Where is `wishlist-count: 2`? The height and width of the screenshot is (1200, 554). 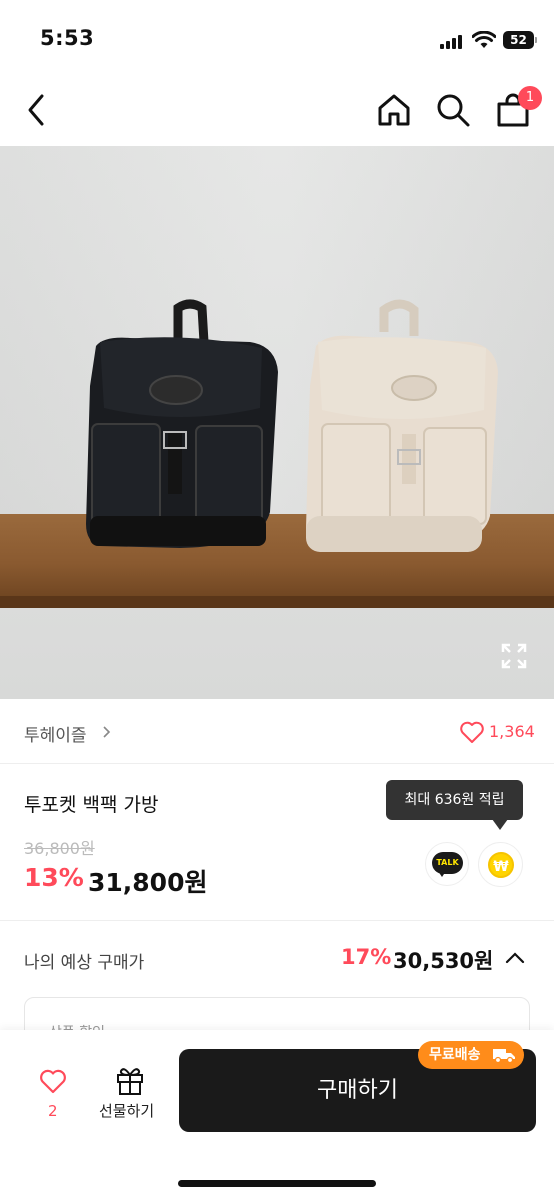 wishlist-count: 2 is located at coordinates (53, 1111).